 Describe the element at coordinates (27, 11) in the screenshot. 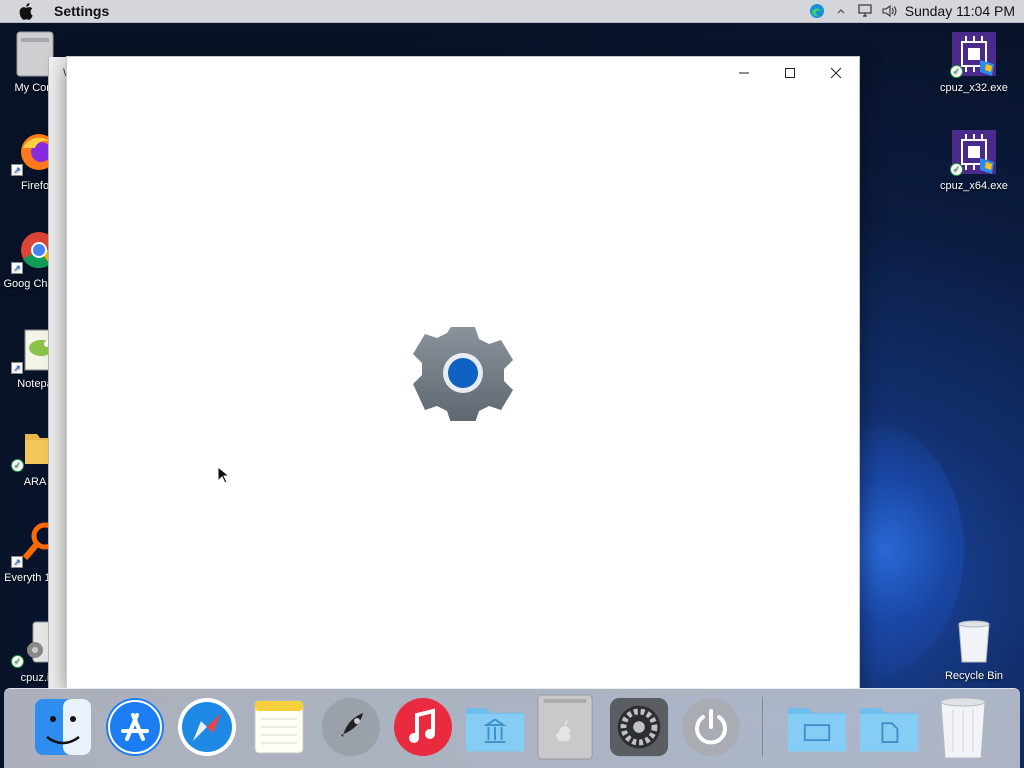

I see `apple-menu-icon` at that location.